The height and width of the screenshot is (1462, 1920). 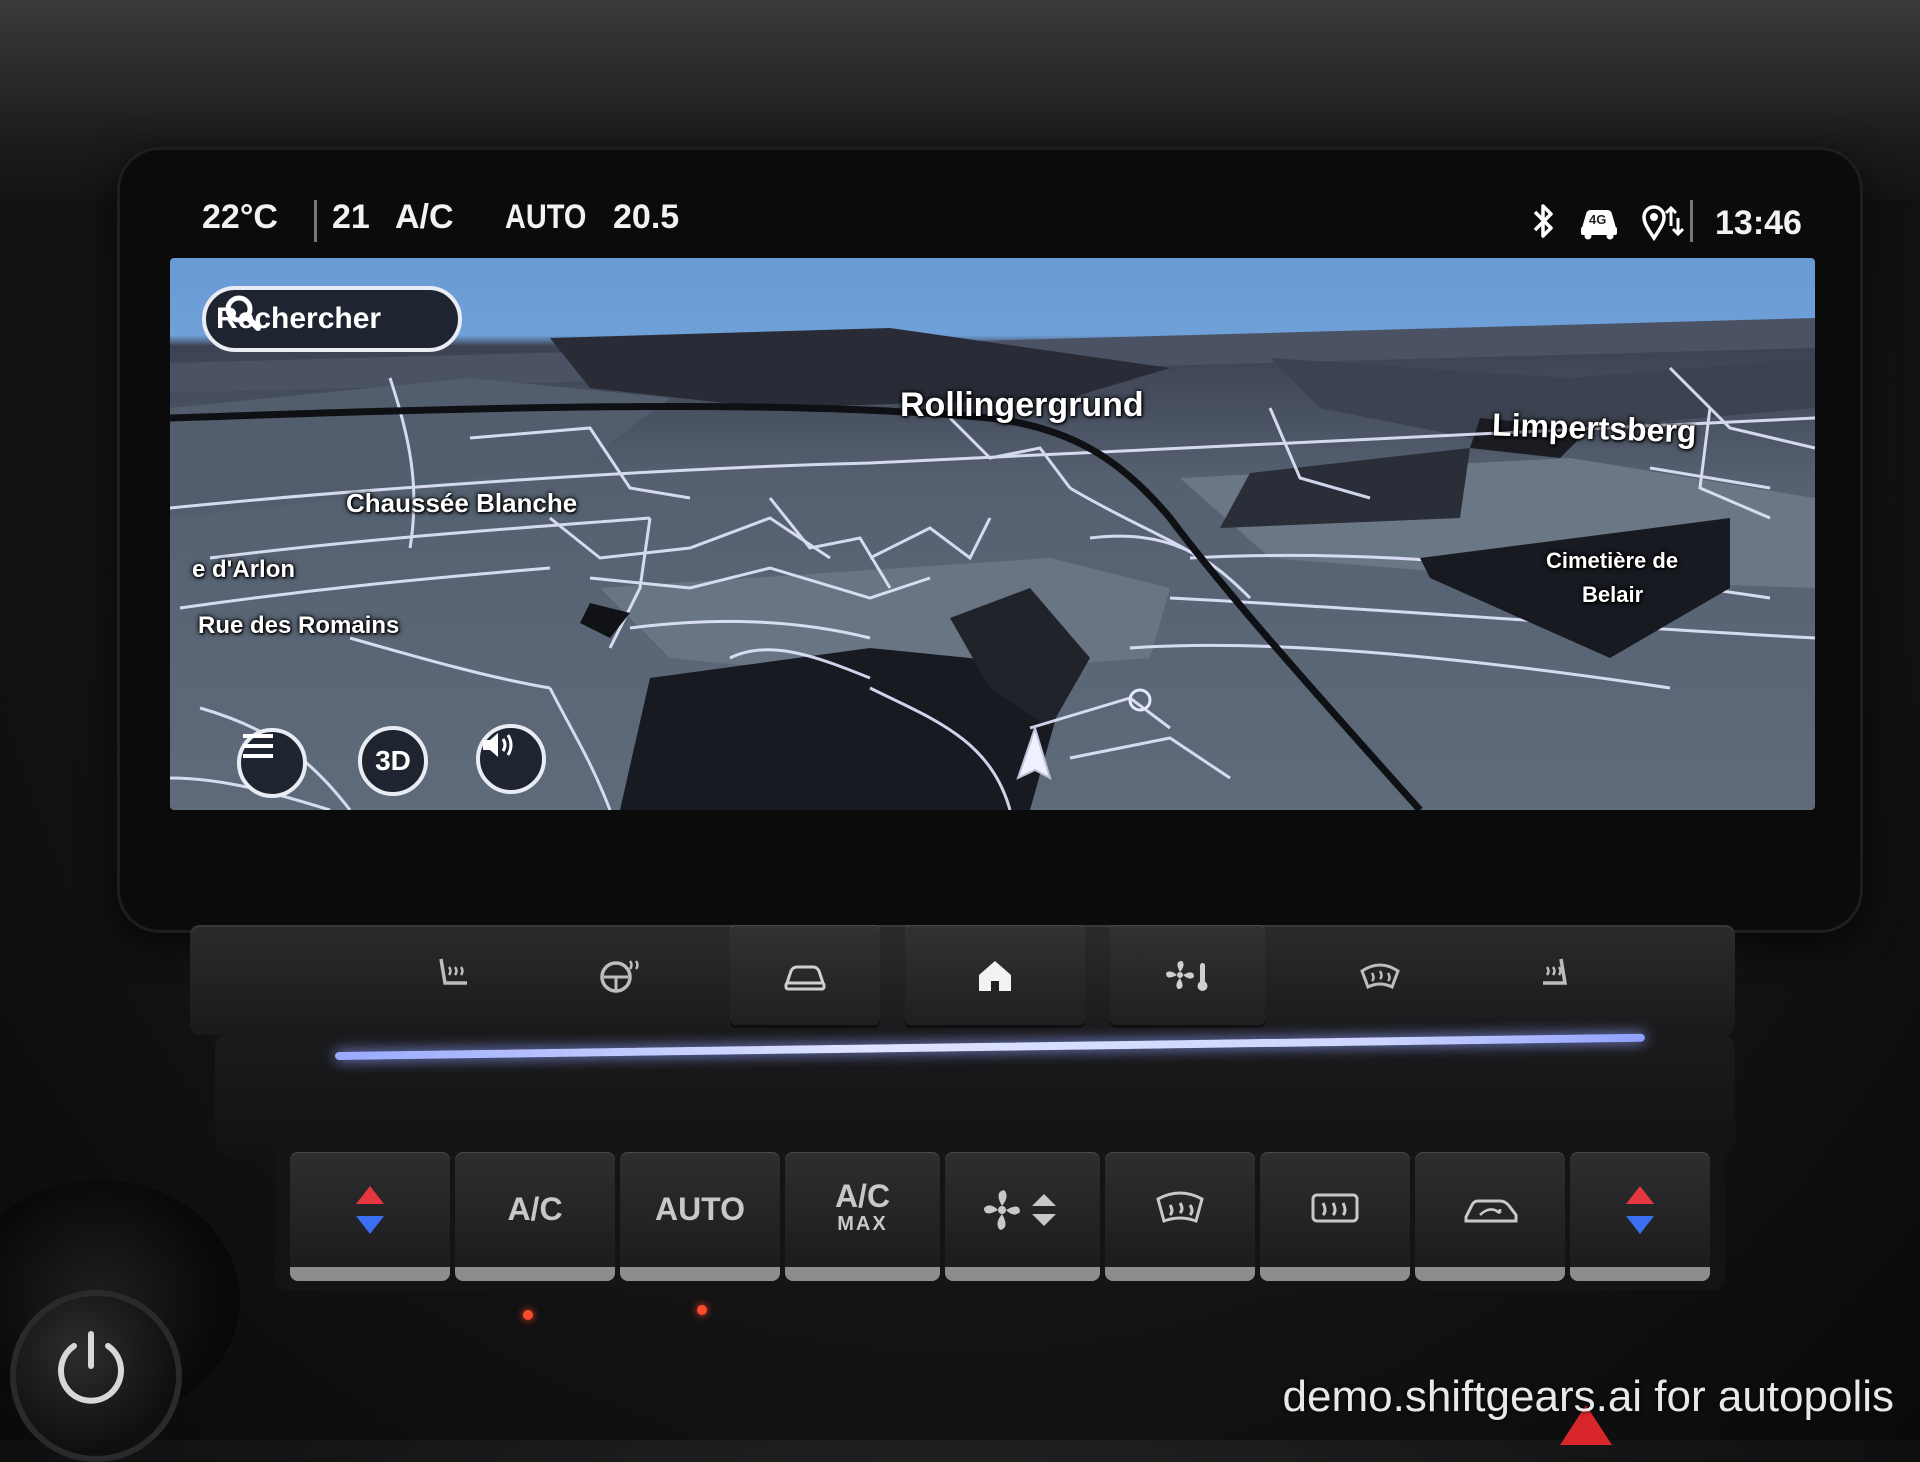 What do you see at coordinates (1000, 225) in the screenshot?
I see `status-bar: 22°C 21 A/C AUTO 20.5 4G 13:46` at bounding box center [1000, 225].